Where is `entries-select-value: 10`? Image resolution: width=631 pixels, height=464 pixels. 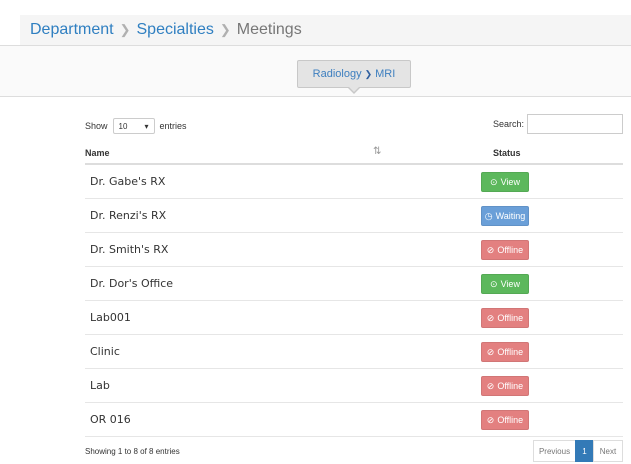
entries-select-value: 10 is located at coordinates (123, 126).